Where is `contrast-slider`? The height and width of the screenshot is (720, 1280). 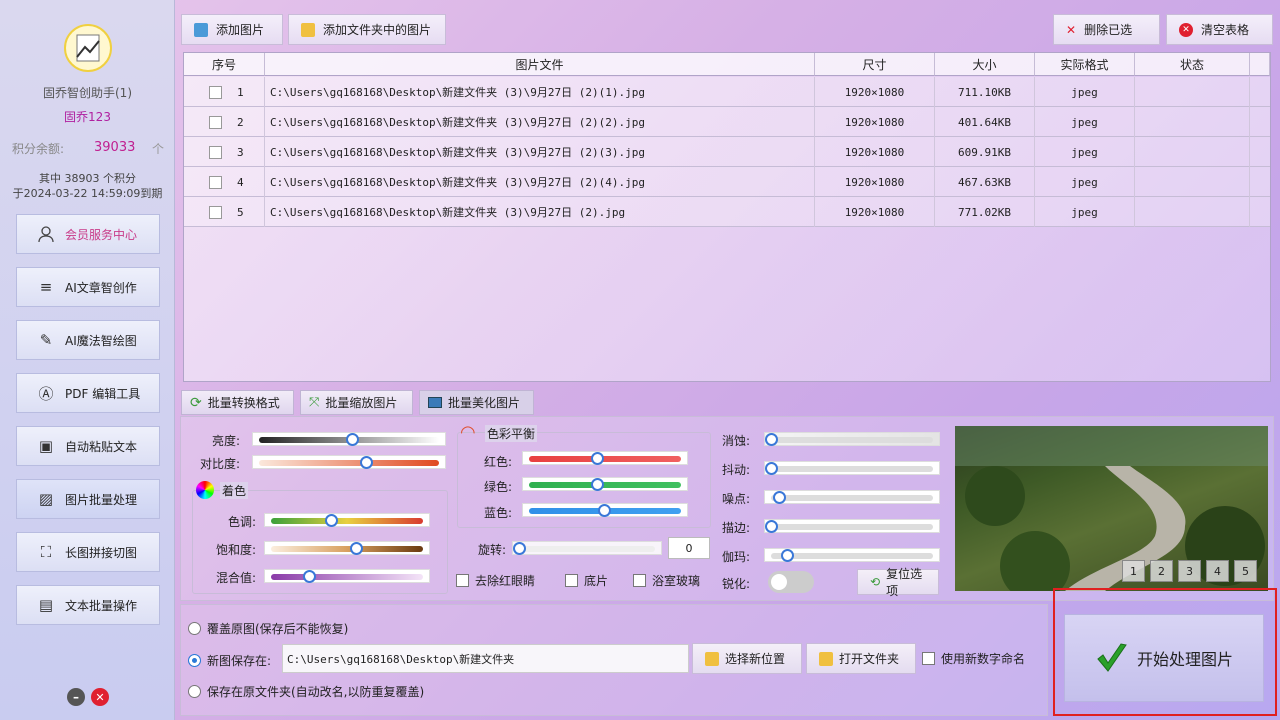 contrast-slider is located at coordinates (349, 462).